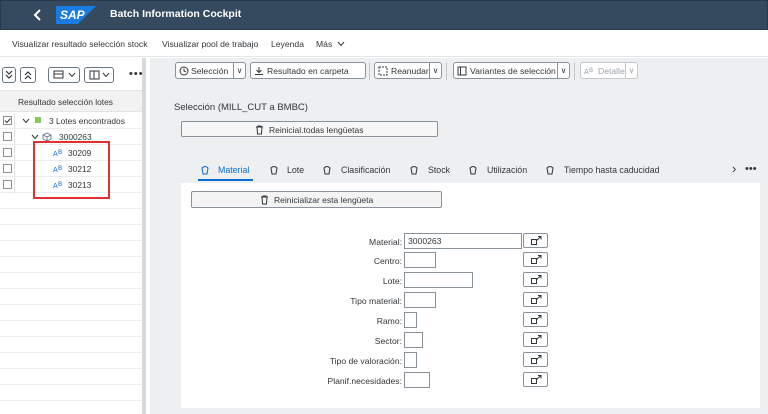  I want to click on mrp-controller-input, so click(417, 380).